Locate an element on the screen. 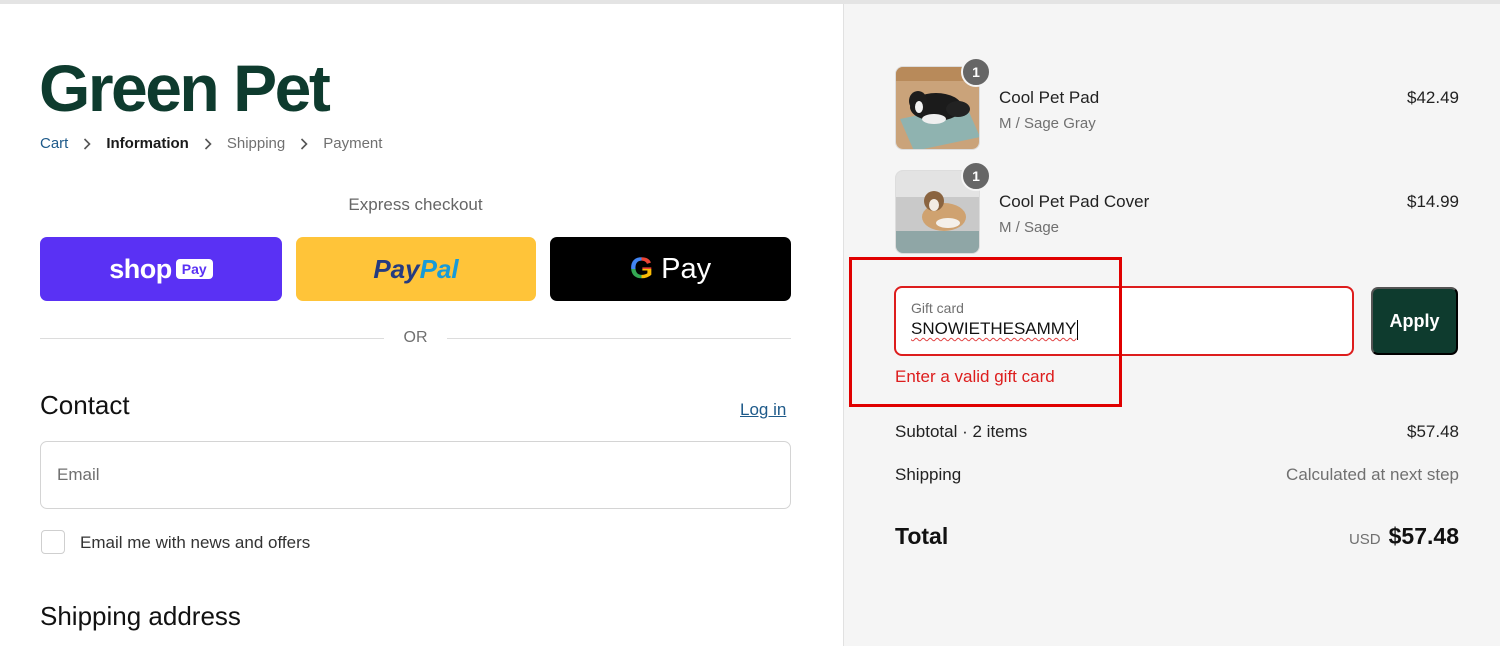 The width and height of the screenshot is (1500, 646). shipping-label: Shipping is located at coordinates (928, 474).